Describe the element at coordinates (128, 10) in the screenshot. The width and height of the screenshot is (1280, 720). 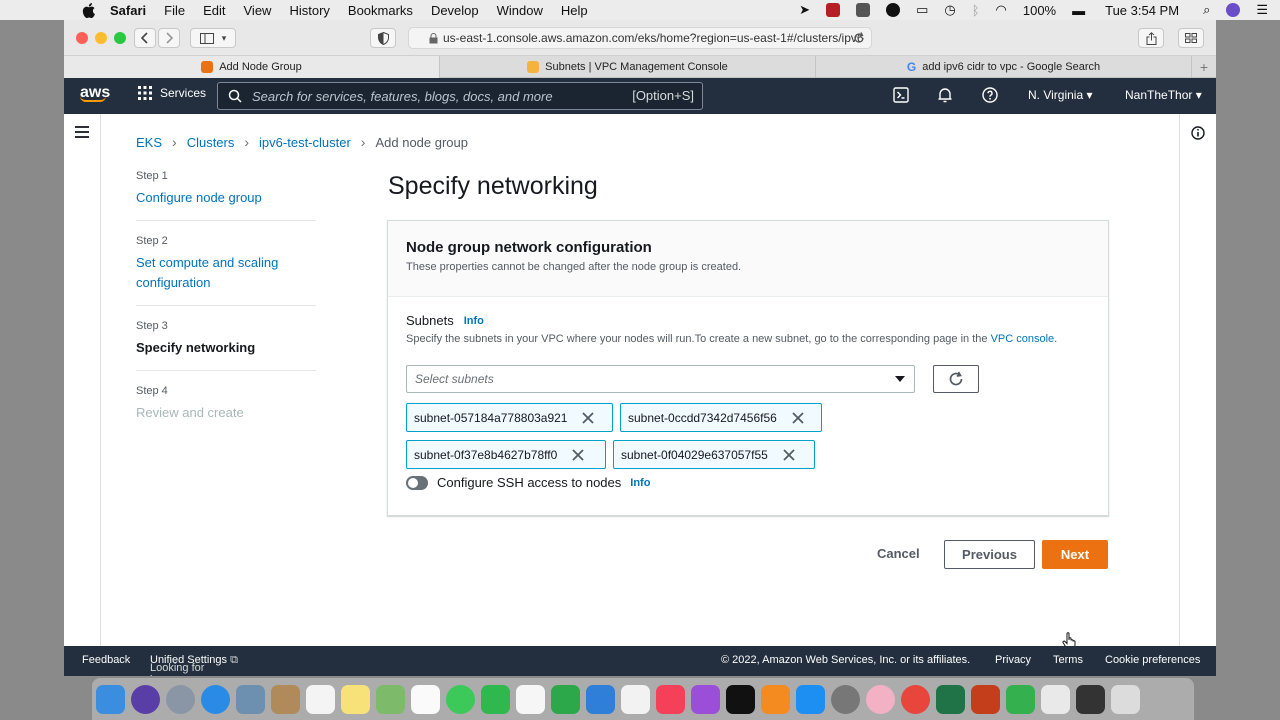
I see `menu-app-name: Safari` at that location.